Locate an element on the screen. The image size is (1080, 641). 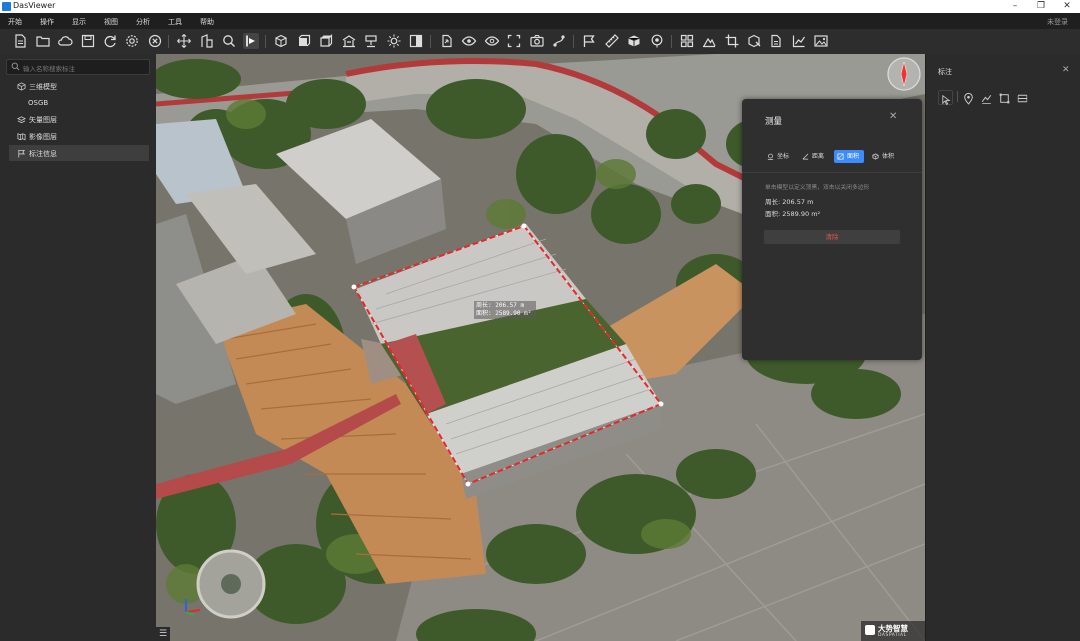
move-icon is located at coordinates (184, 41).